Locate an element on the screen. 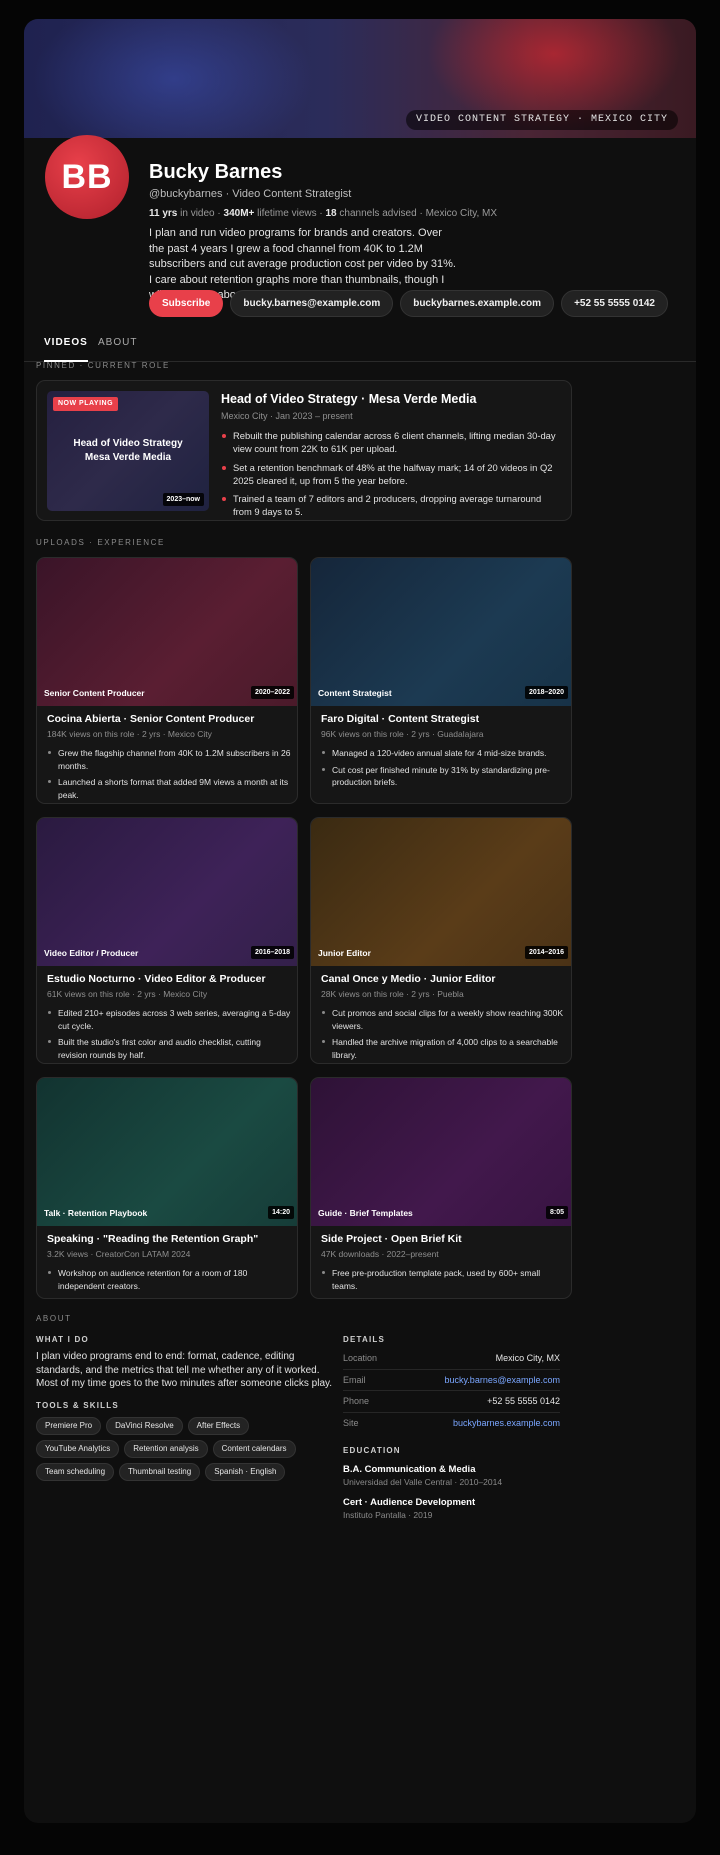  skill-chip: DaVinci Resolve is located at coordinates (144, 1425).